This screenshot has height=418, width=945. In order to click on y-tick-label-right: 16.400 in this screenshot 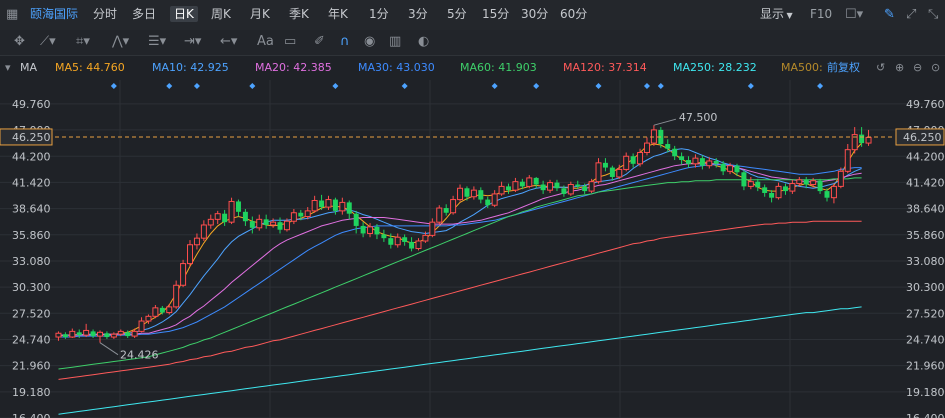, I will do `click(925, 415)`.